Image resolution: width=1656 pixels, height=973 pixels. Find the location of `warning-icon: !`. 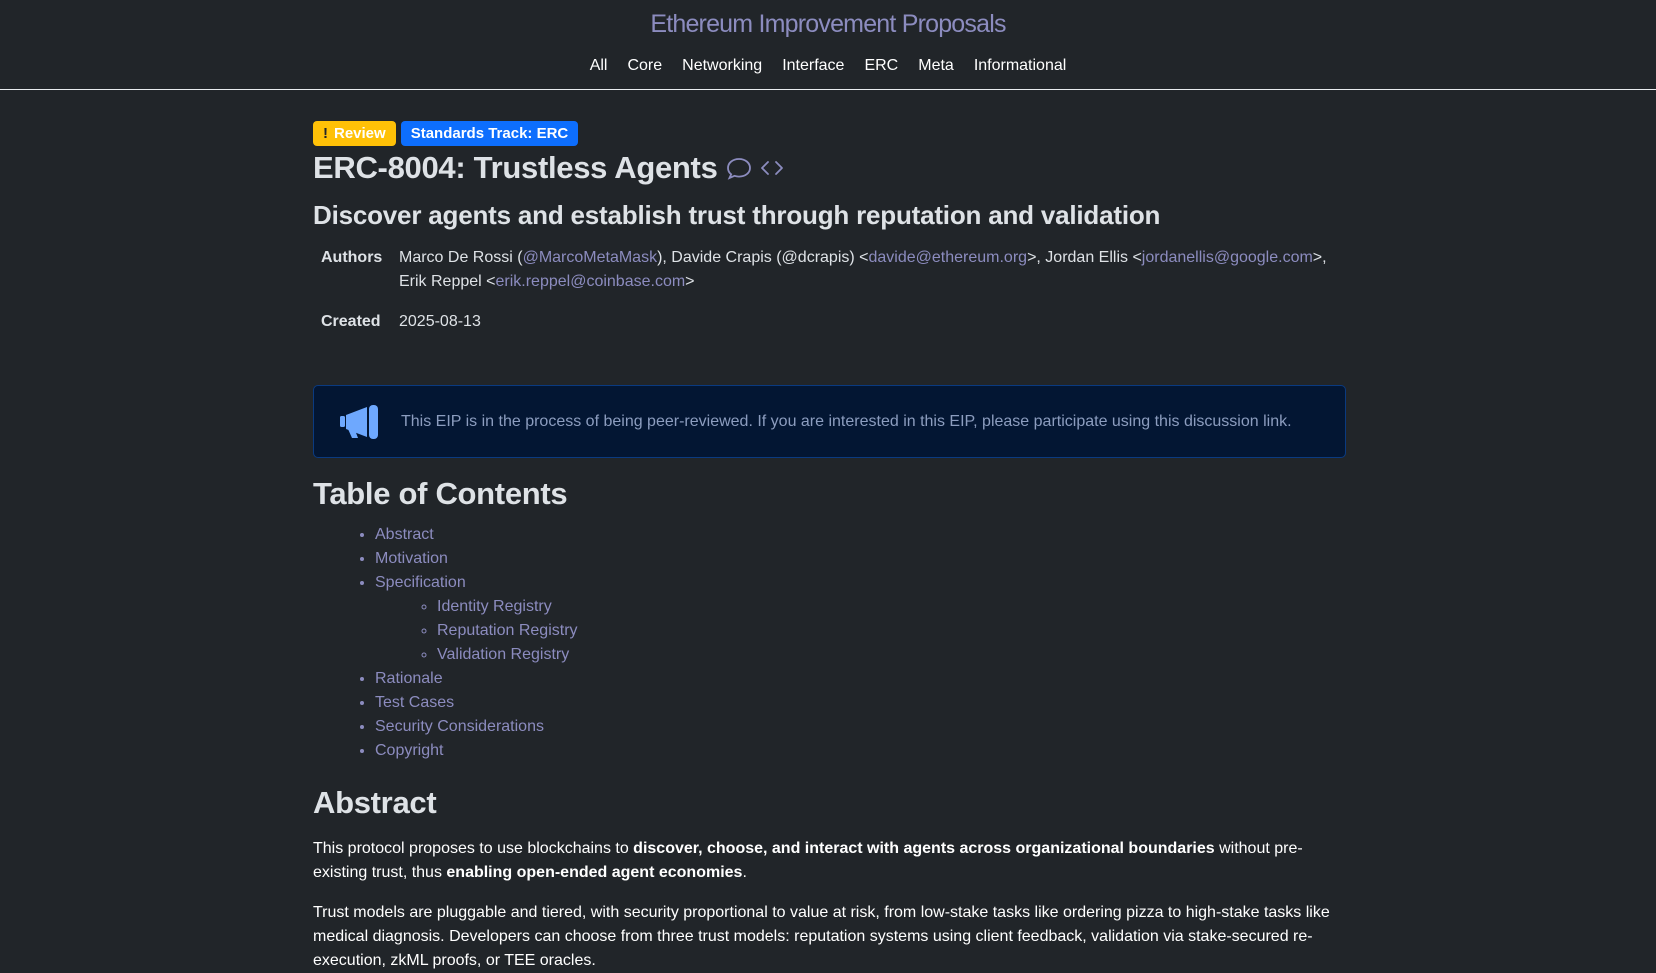

warning-icon: ! is located at coordinates (325, 133).